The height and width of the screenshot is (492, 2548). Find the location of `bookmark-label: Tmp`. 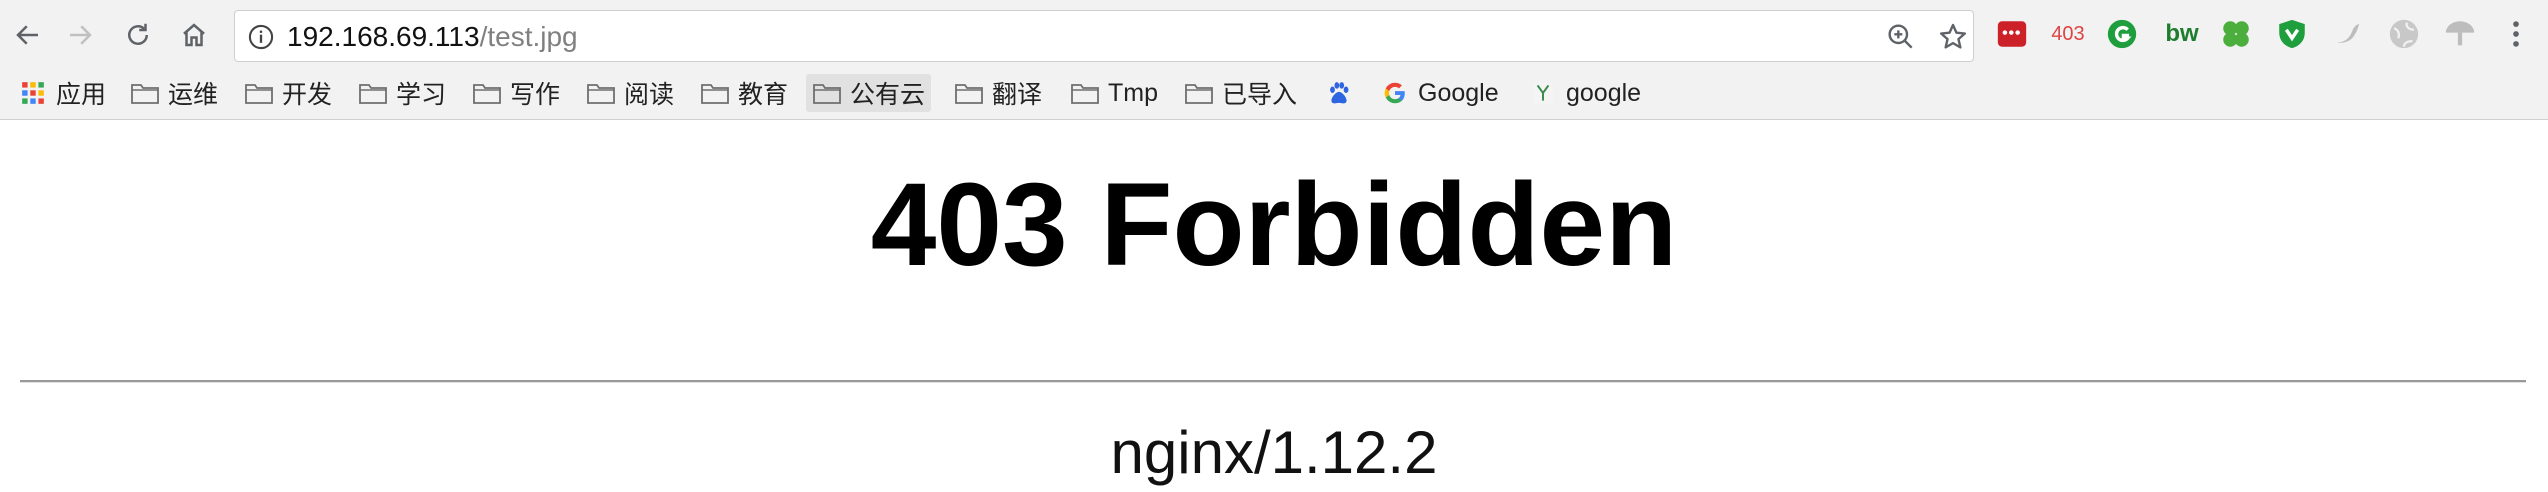

bookmark-label: Tmp is located at coordinates (1133, 92).